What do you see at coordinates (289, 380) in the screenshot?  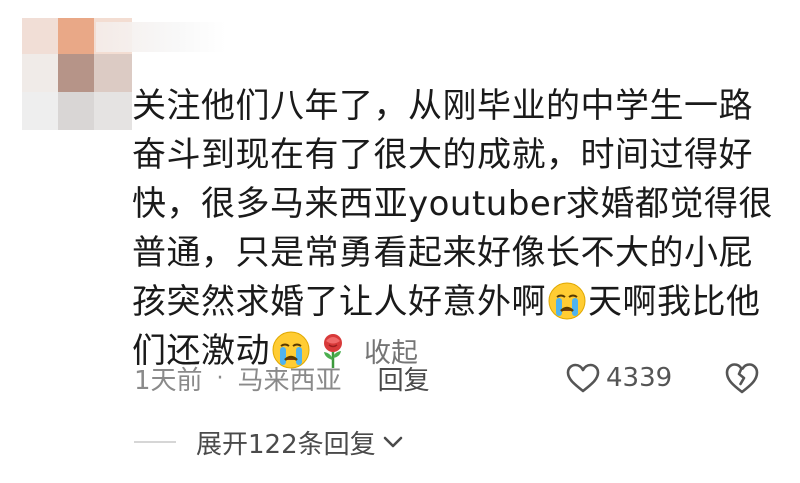 I see `comment-location: 马来西亚` at bounding box center [289, 380].